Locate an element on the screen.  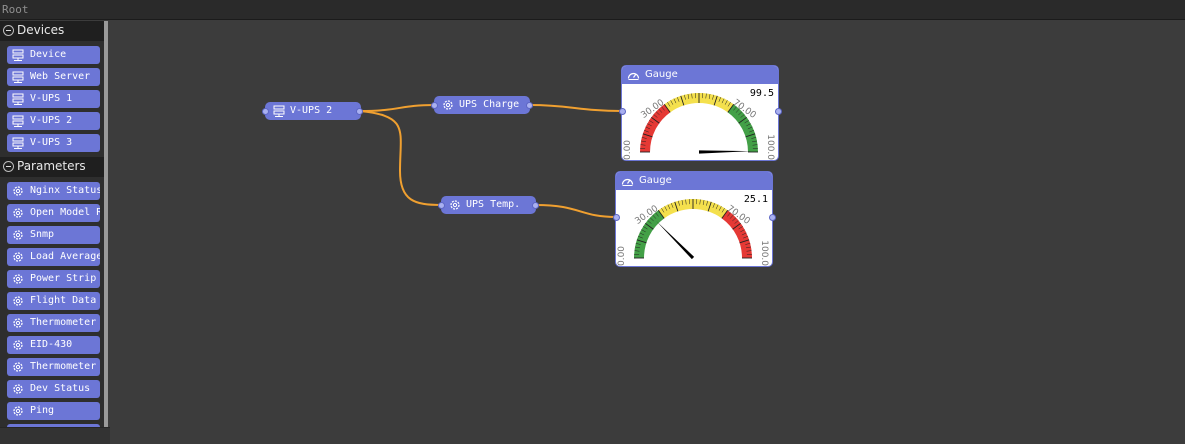
parameters-section-header: Parameters is located at coordinates (53, 167).